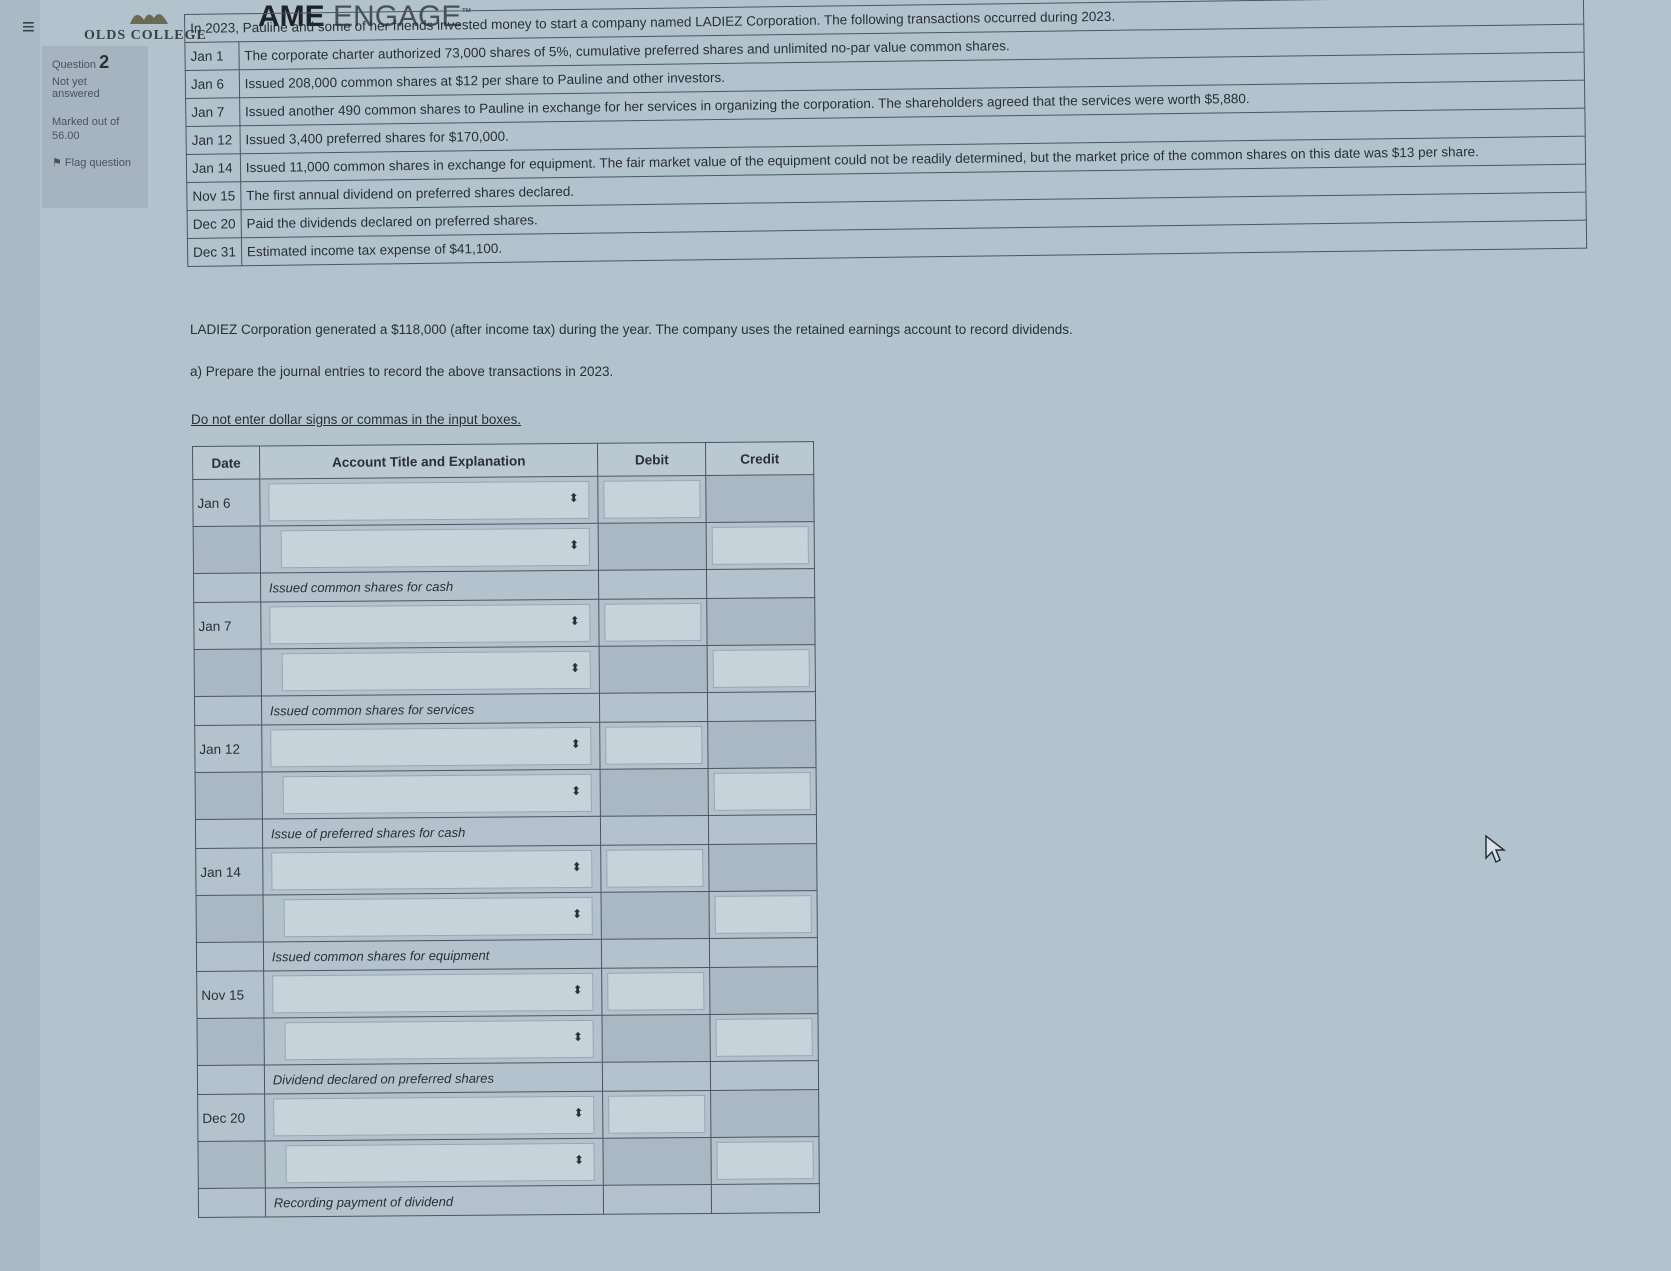 The height and width of the screenshot is (1271, 1671). Describe the element at coordinates (227, 625) in the screenshot. I see `entry-date: Jan 7` at that location.